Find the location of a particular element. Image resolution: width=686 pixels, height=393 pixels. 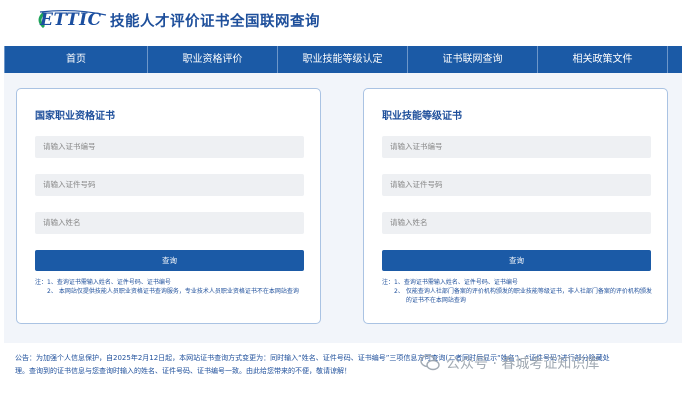

ettic-logo: ETTIC is located at coordinates (73, 20).